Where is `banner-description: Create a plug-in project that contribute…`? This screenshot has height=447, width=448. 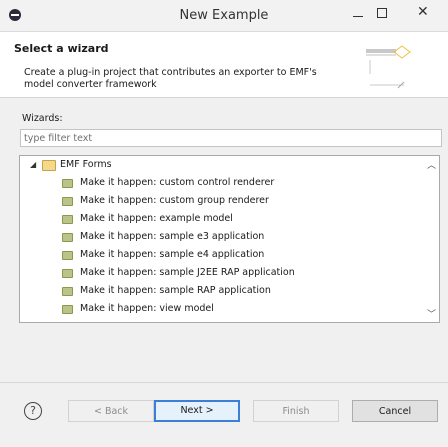 banner-description: Create a plug-in project that contribute… is located at coordinates (170, 78).